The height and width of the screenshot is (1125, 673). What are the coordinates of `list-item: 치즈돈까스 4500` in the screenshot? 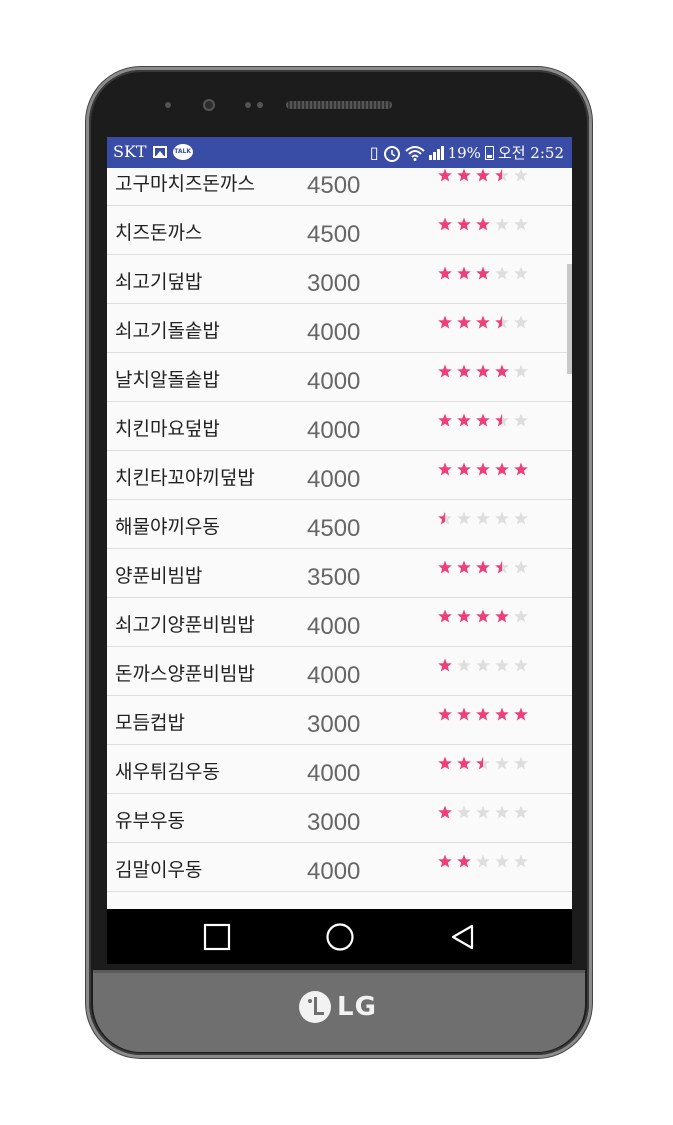 It's located at (339, 231).